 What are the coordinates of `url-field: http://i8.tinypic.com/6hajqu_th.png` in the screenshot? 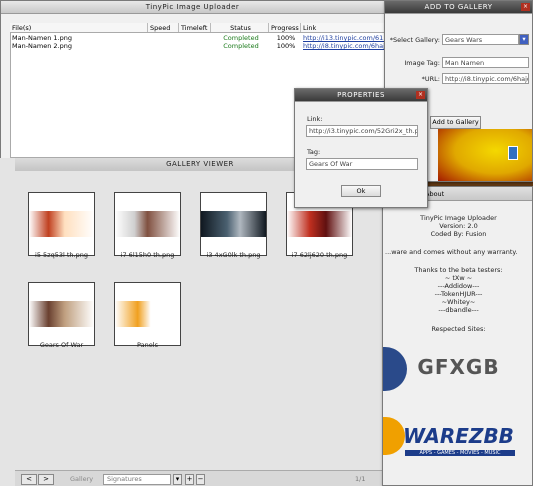 It's located at (485, 78).